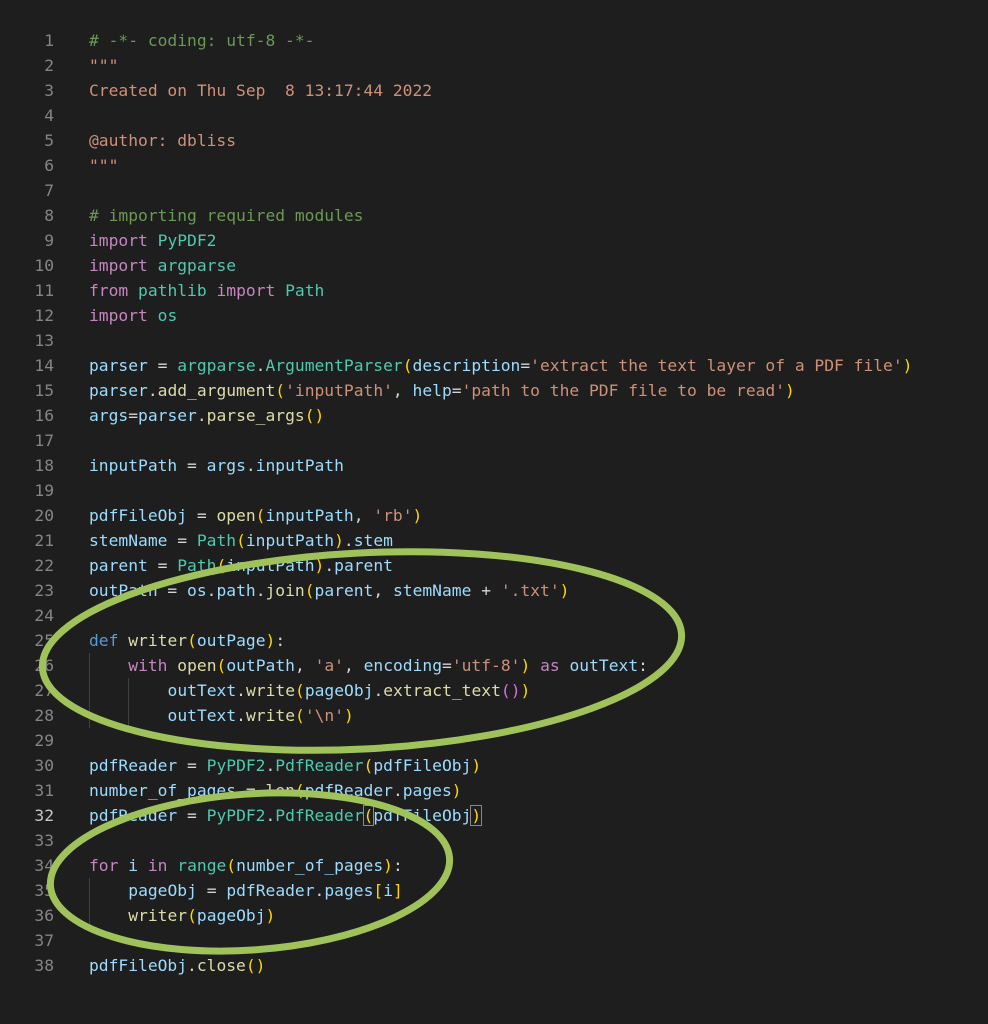 Image resolution: width=988 pixels, height=1024 pixels. I want to click on code-text: pdfFileObj.close(), so click(177, 965).